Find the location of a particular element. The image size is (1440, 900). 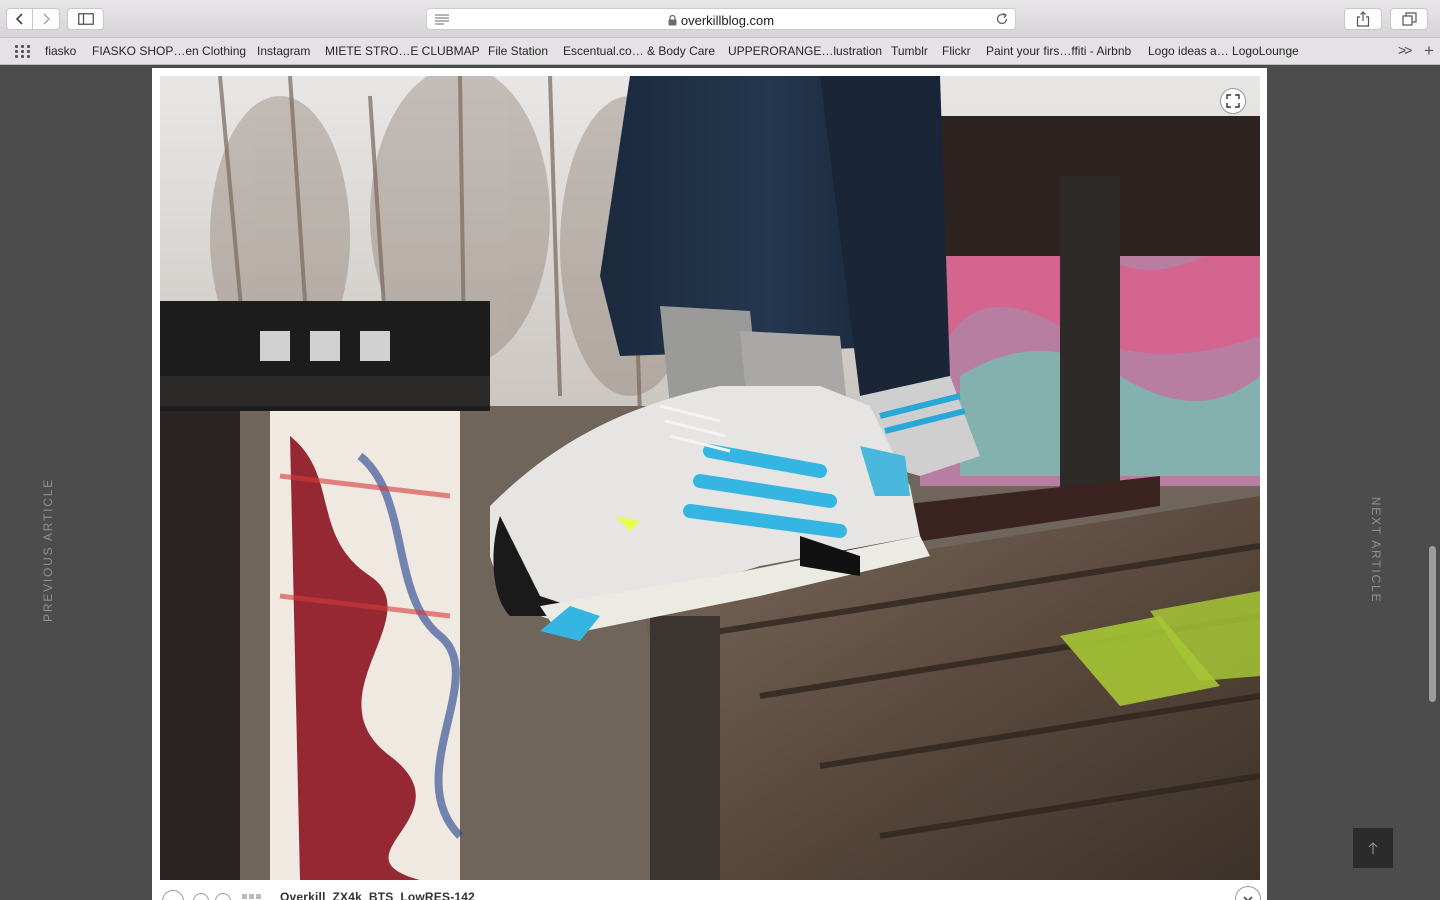

lock-icon is located at coordinates (672, 20).